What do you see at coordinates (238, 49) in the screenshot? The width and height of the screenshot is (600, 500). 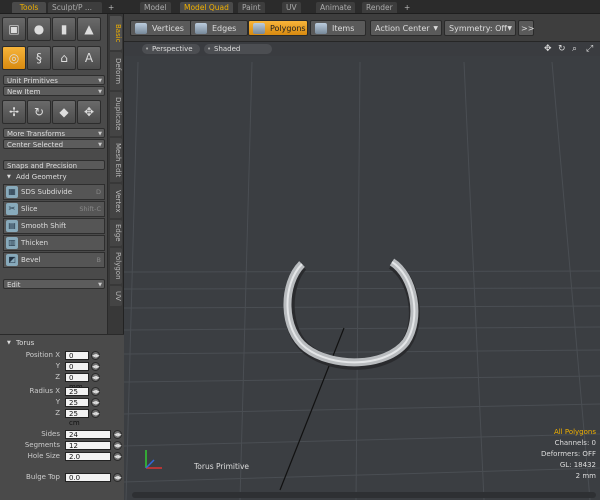 I see `shading-mode-menu: Shaded` at bounding box center [238, 49].